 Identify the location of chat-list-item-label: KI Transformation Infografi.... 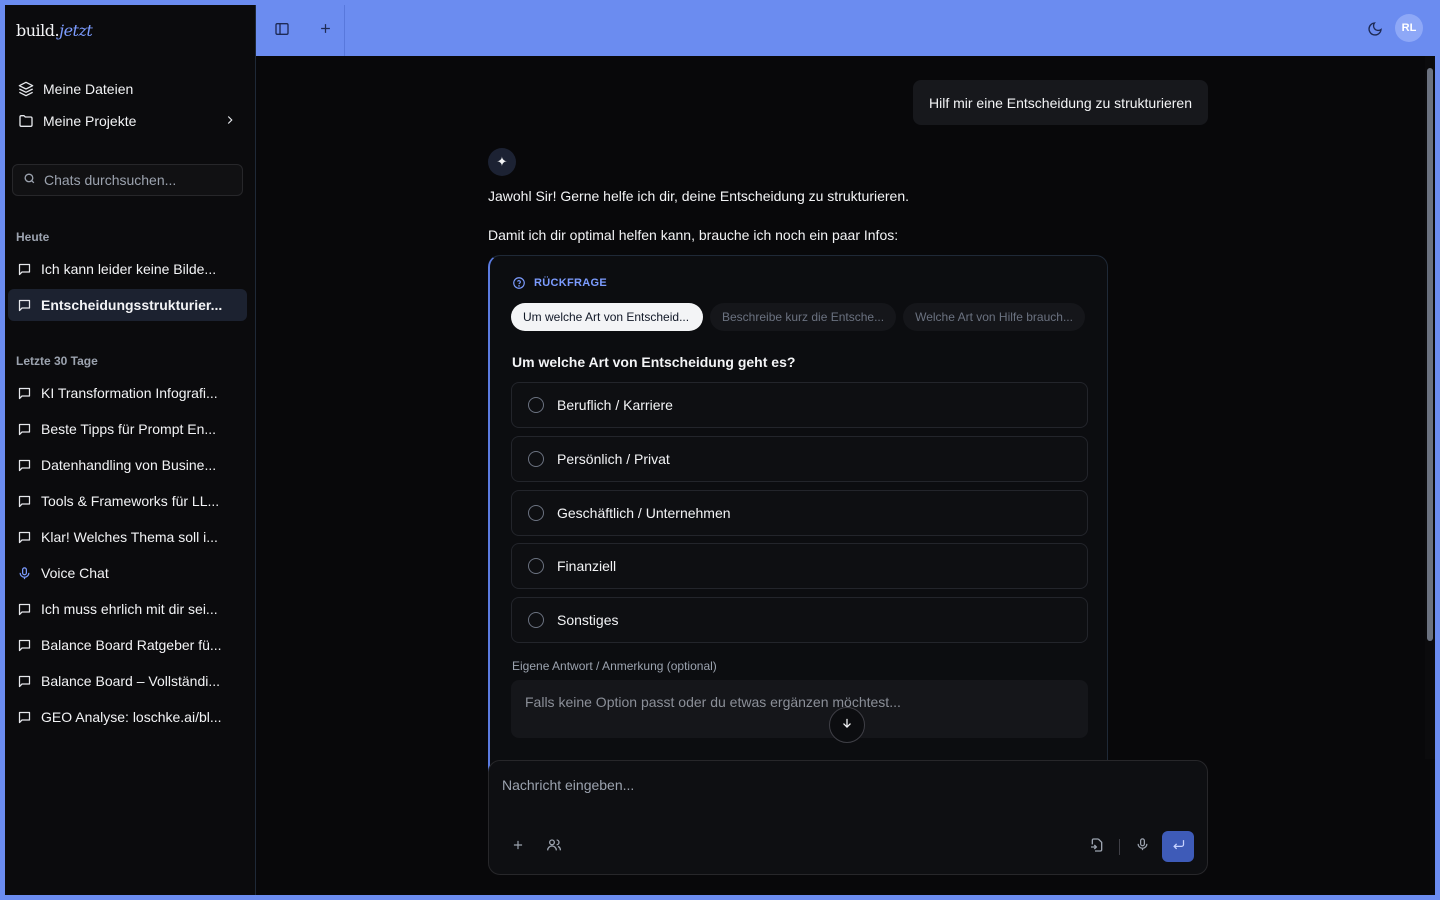
(129, 393).